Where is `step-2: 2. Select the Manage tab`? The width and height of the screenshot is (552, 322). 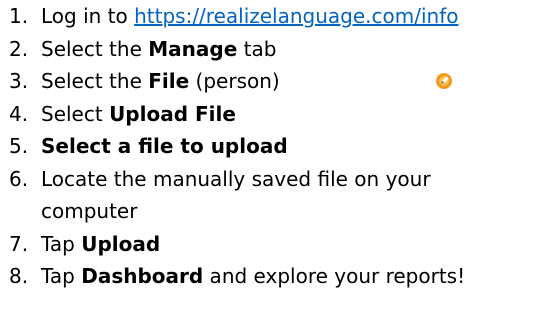 step-2: 2. Select the Manage tab is located at coordinates (276, 49).